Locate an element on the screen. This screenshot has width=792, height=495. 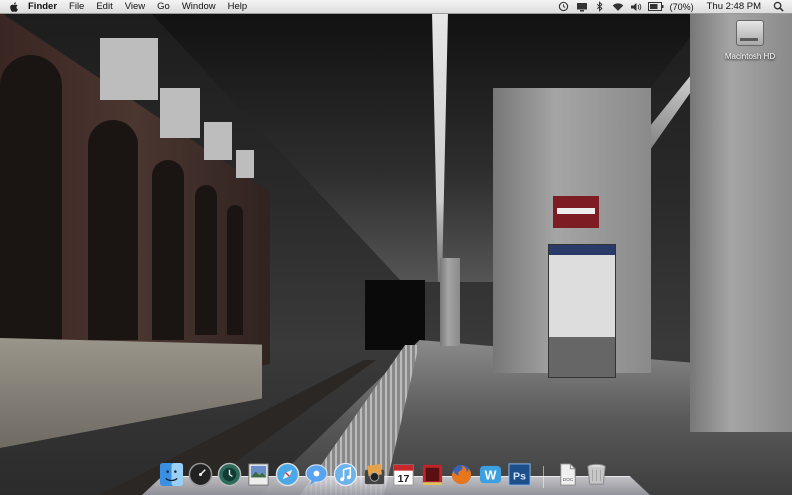
finder-icon is located at coordinates (171, 474).